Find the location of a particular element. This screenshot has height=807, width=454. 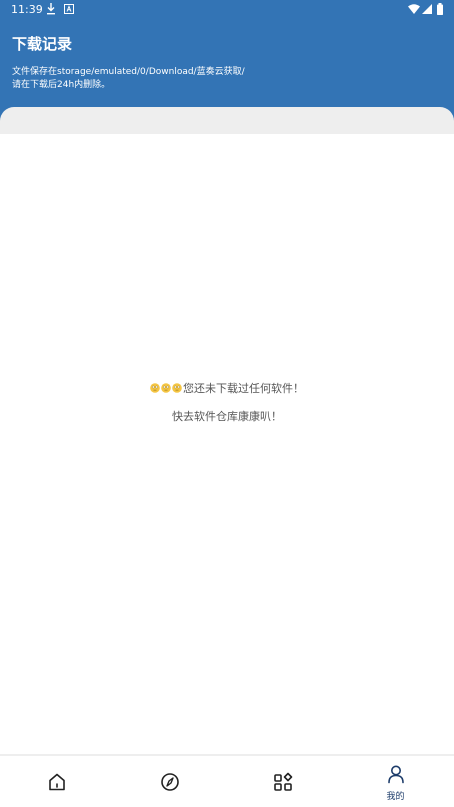

storage-path-line: 文件保存在storage/emulated/0/Download/蓝奏云获取/ is located at coordinates (128, 72).